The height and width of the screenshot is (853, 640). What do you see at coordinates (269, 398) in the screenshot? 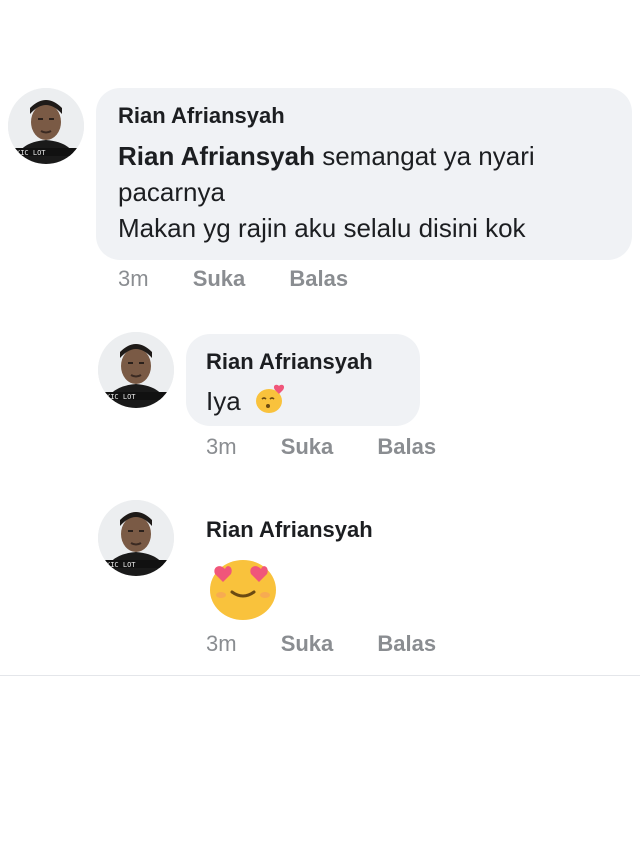
I see `kissing-heart-emoji-icon` at bounding box center [269, 398].